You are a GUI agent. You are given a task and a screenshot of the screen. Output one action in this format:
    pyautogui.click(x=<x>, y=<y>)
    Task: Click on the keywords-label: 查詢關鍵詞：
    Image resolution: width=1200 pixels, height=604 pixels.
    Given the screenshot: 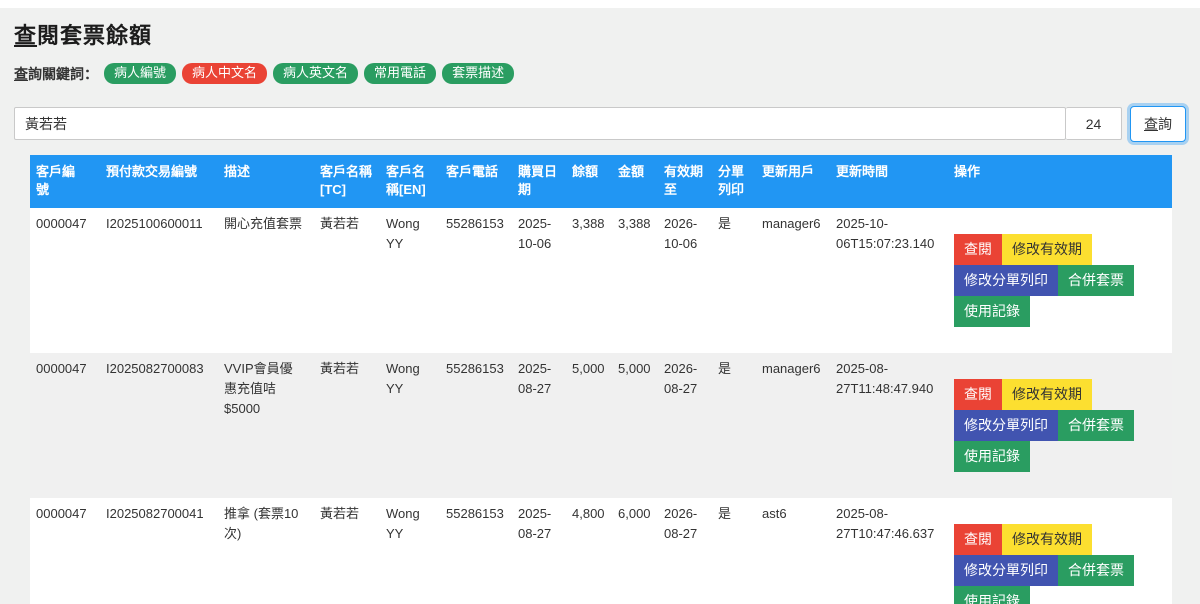 What is the action you would take?
    pyautogui.click(x=56, y=73)
    